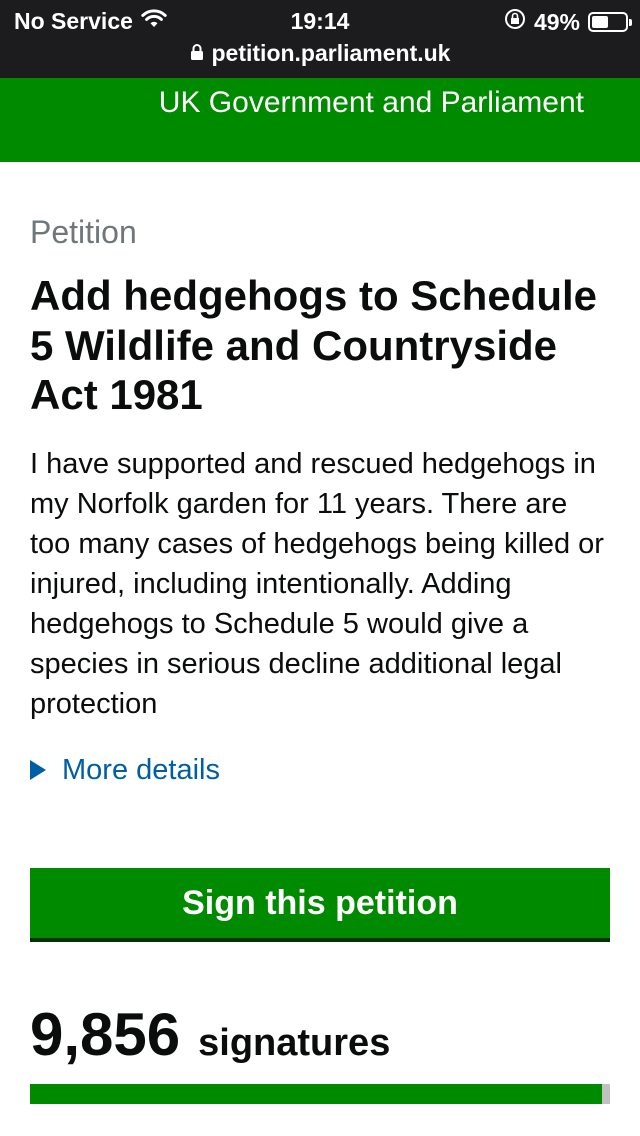 Image resolution: width=640 pixels, height=1136 pixels. Describe the element at coordinates (141, 769) in the screenshot. I see `more-details-label: More details` at that location.